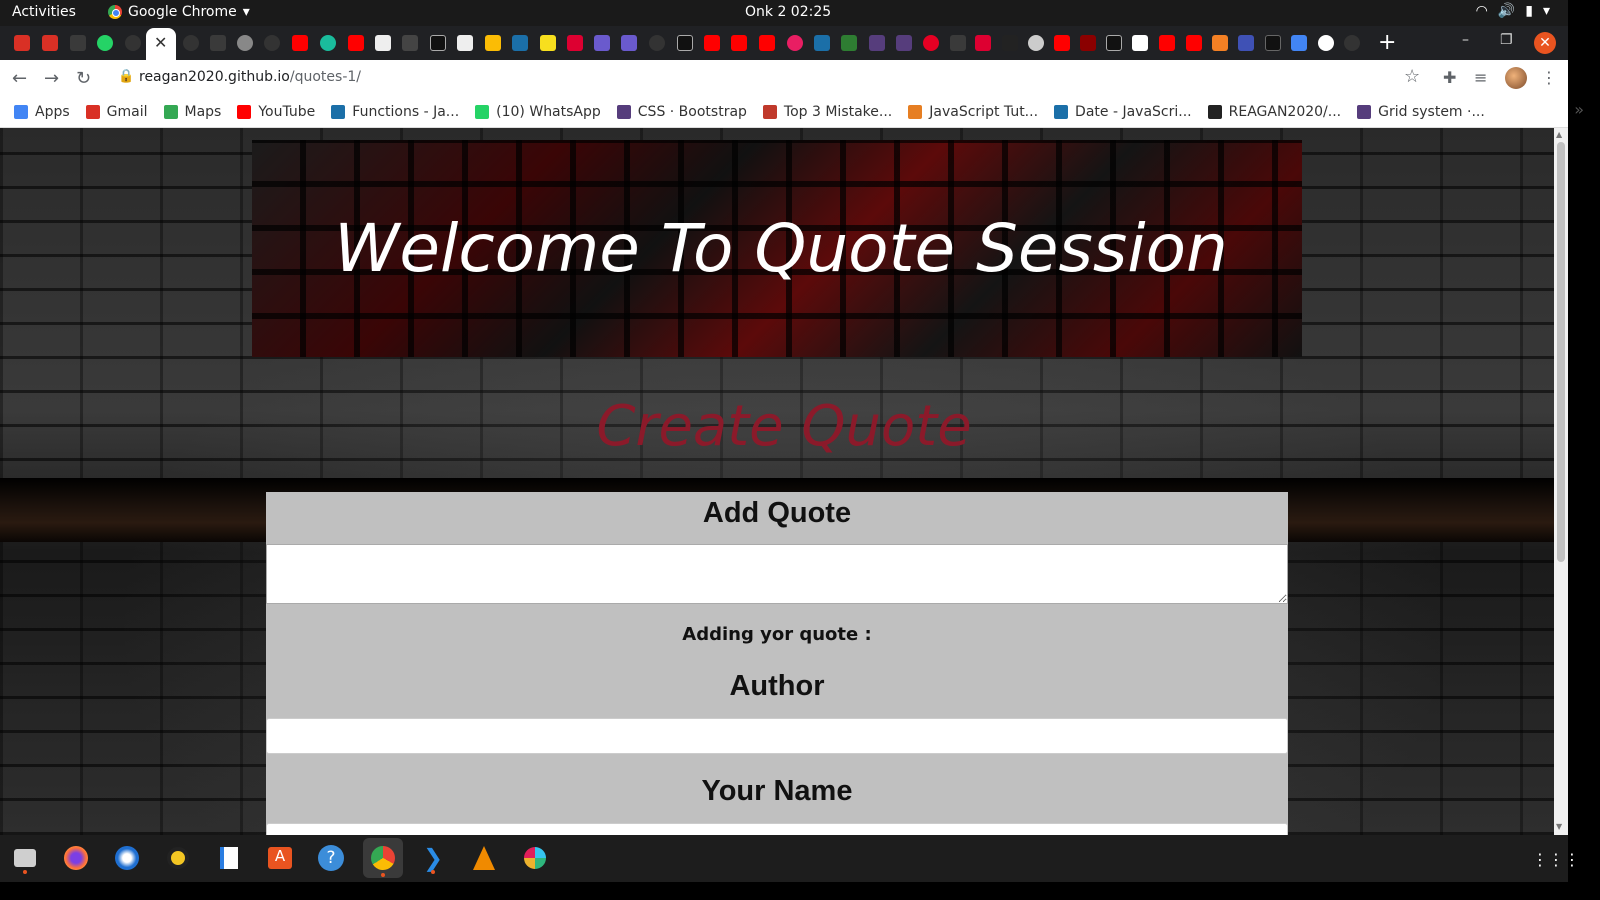 The height and width of the screenshot is (900, 1600). I want to click on tab-drive-icon, so click(493, 43).